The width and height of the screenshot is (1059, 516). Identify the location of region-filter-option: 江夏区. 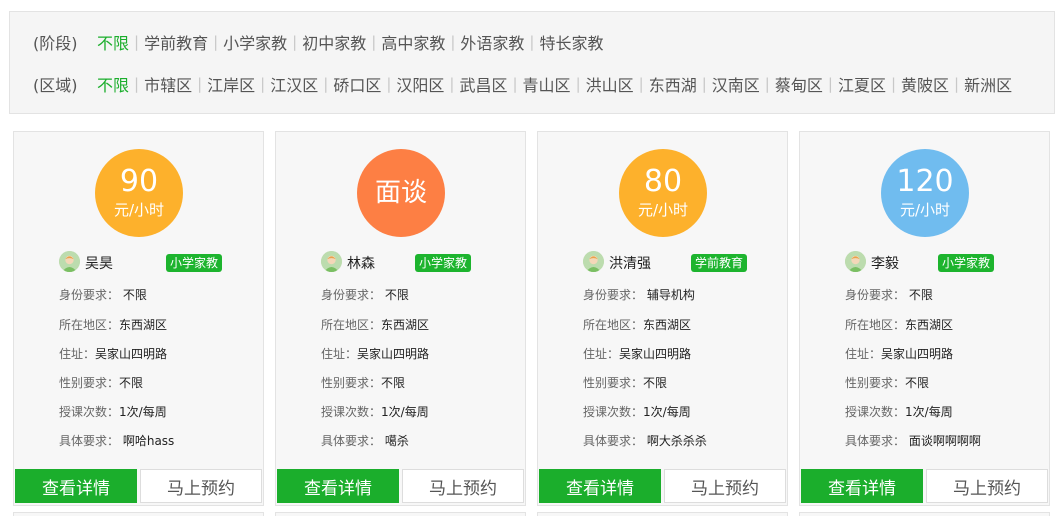
(862, 84).